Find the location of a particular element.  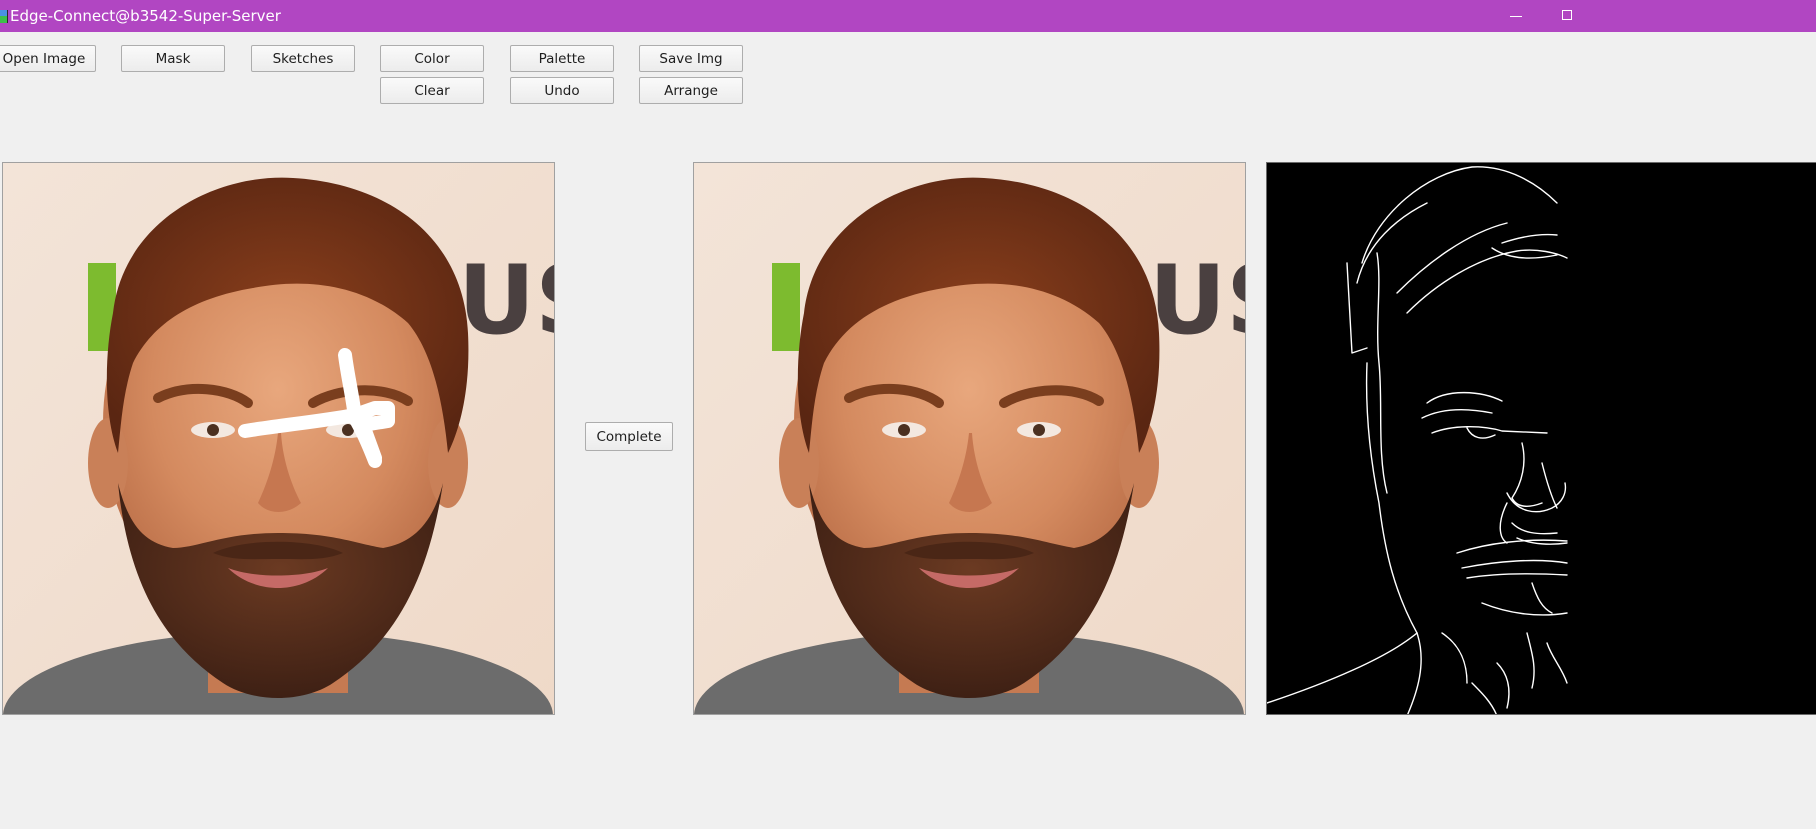

palette-button: Palette is located at coordinates (562, 58).